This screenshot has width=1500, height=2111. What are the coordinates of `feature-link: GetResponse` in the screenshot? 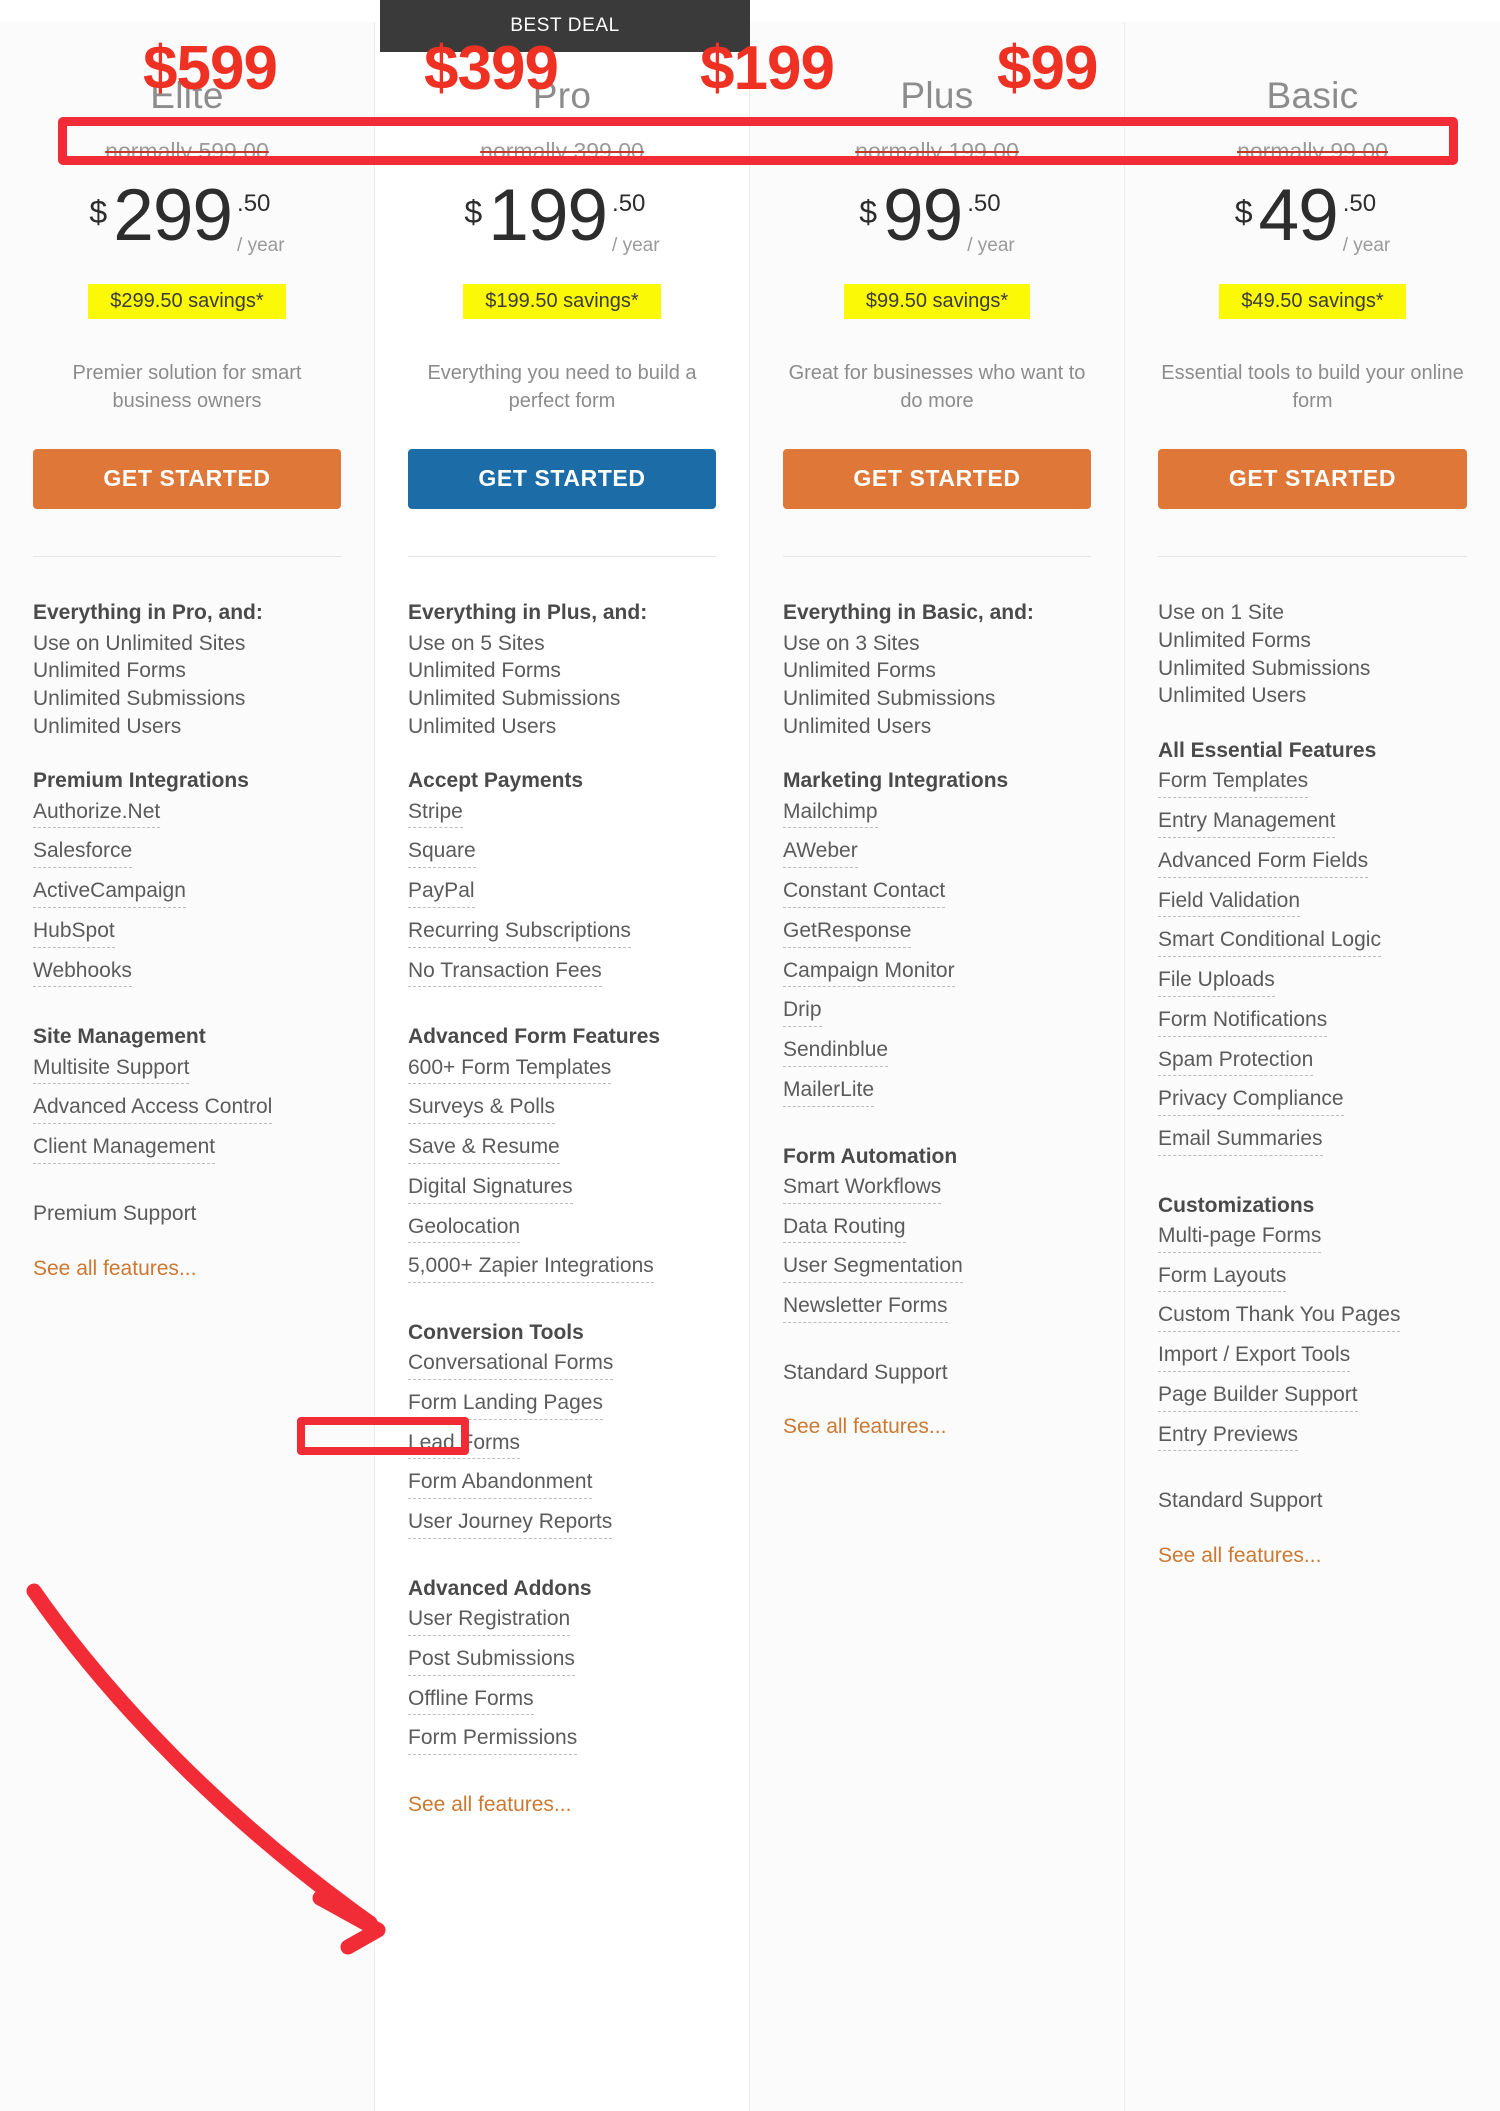 It's located at (847, 932).